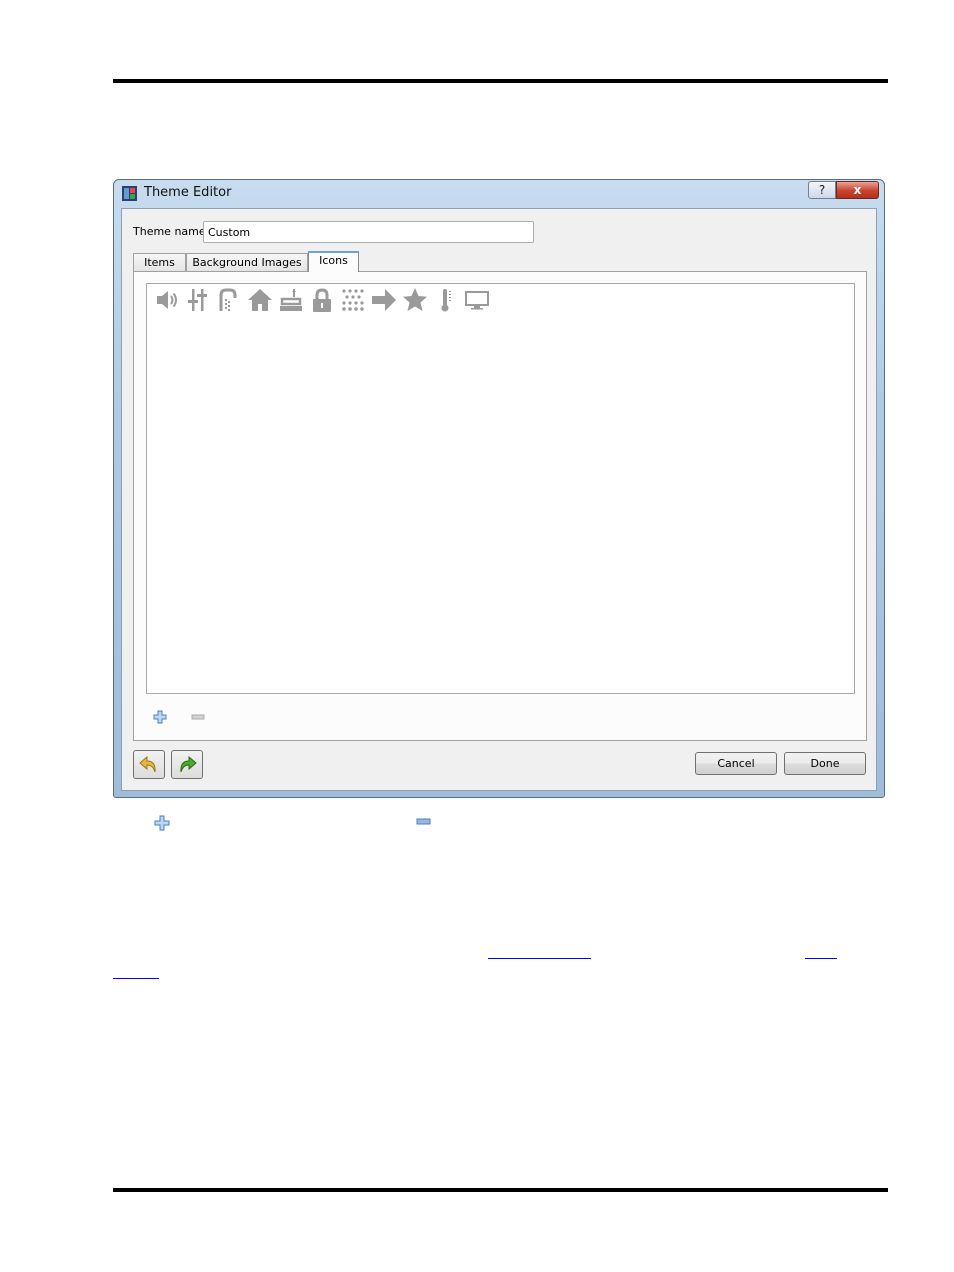 The width and height of the screenshot is (954, 1272). Describe the element at coordinates (423, 821) in the screenshot. I see `remove-icon` at that location.